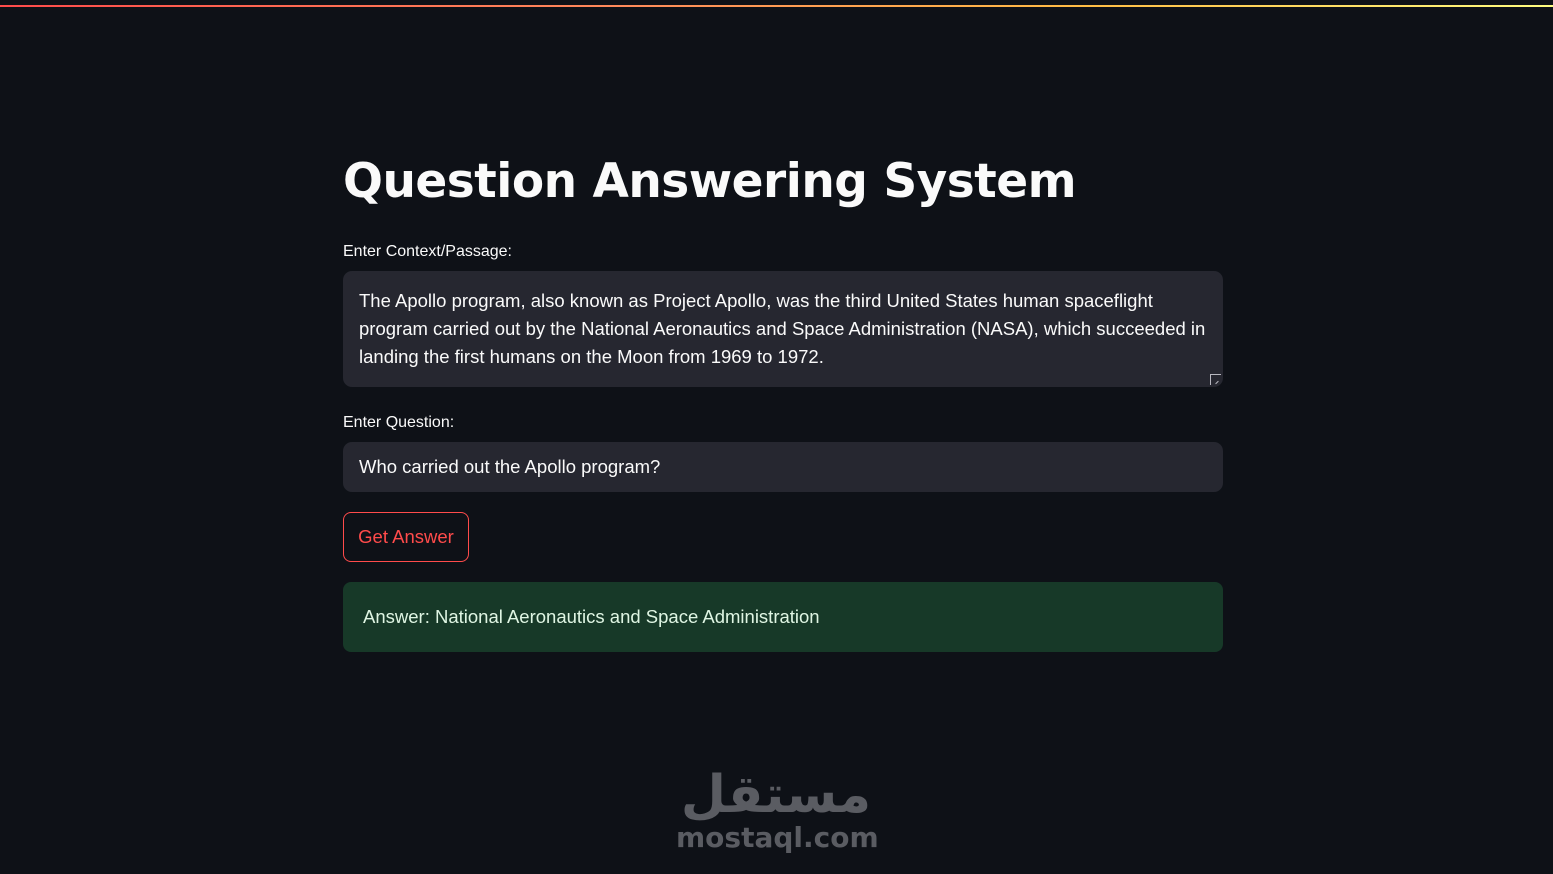  What do you see at coordinates (777, 837) in the screenshot?
I see `watermark-latin-text: mostaql.com` at bounding box center [777, 837].